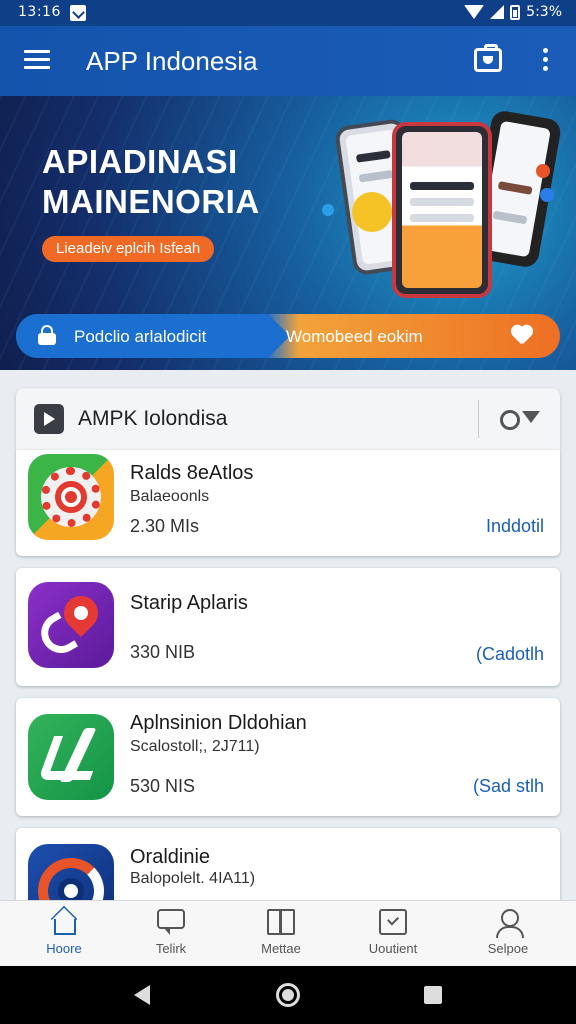 Image resolution: width=576 pixels, height=1024 pixels. What do you see at coordinates (163, 786) in the screenshot?
I see `app-size: 530 NIS` at bounding box center [163, 786].